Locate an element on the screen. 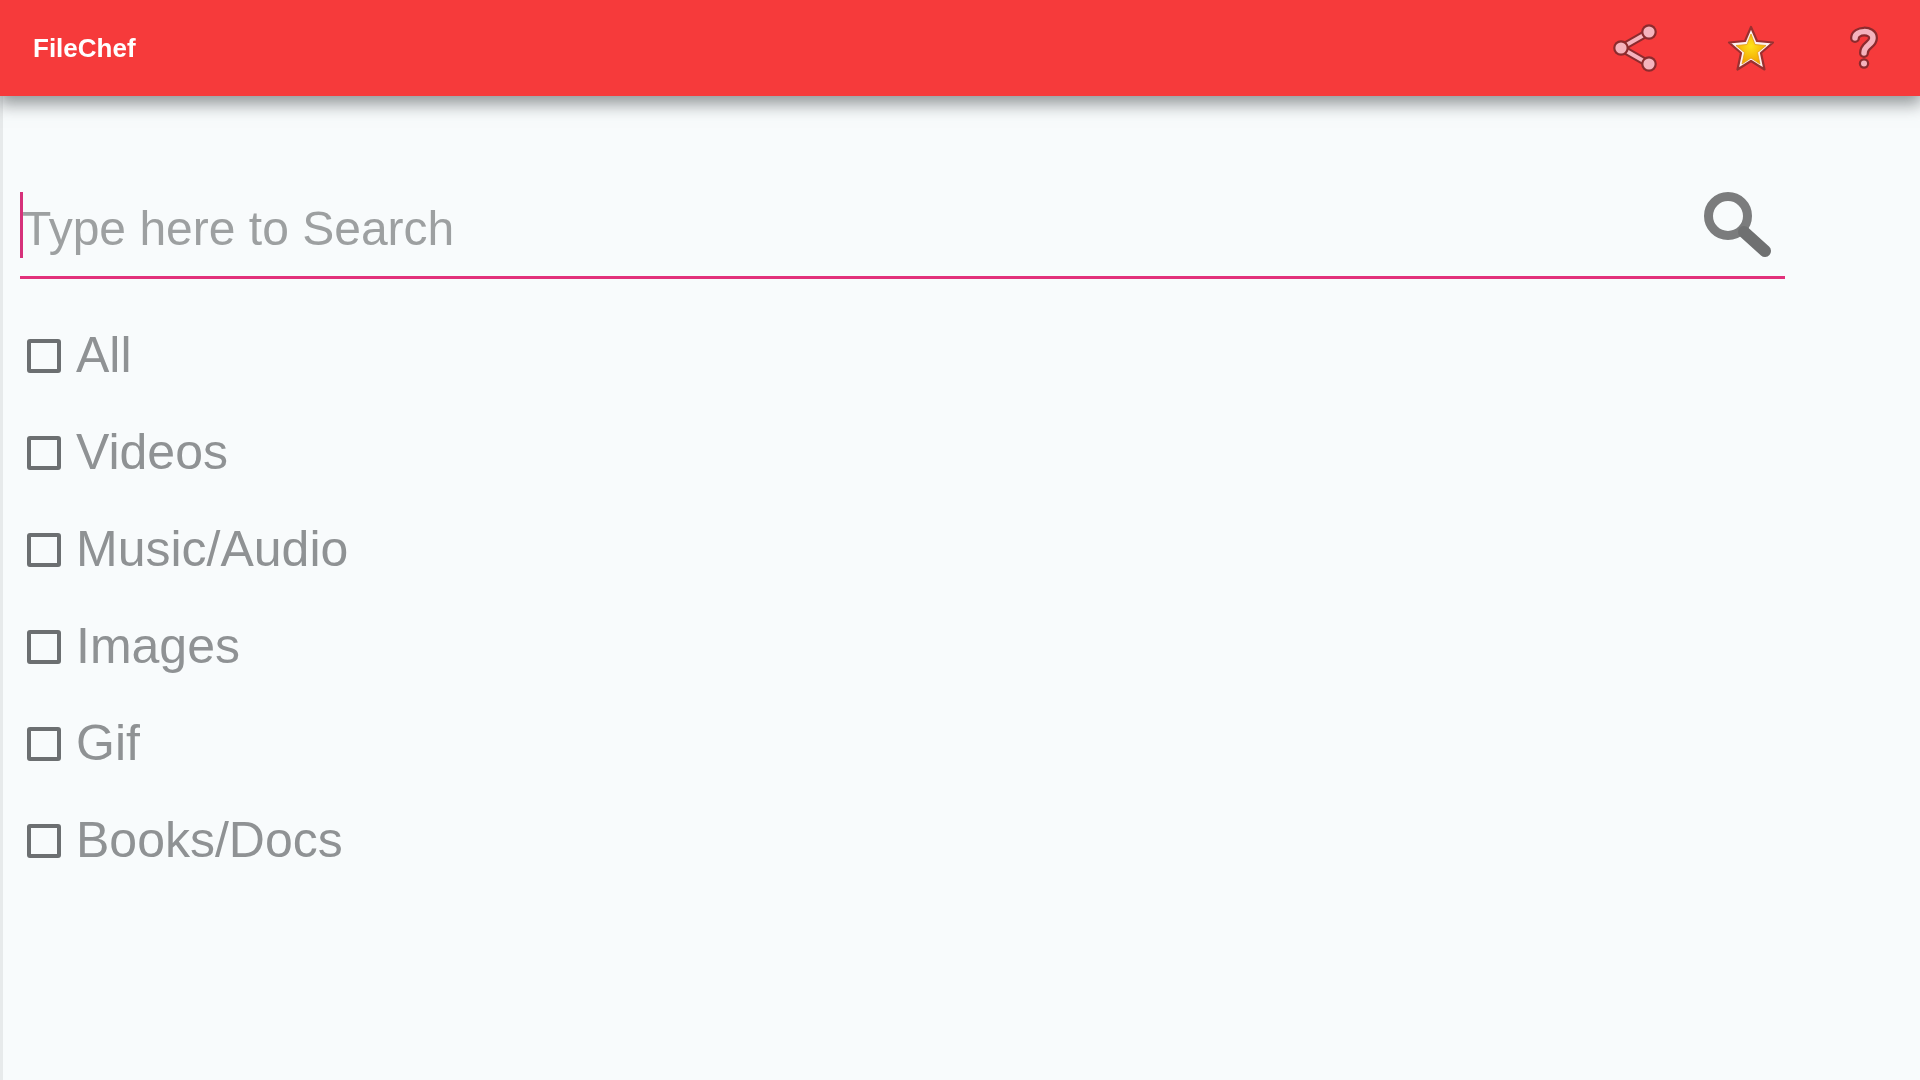 The height and width of the screenshot is (1080, 1920). checkbox-label: Gif is located at coordinates (108, 743).